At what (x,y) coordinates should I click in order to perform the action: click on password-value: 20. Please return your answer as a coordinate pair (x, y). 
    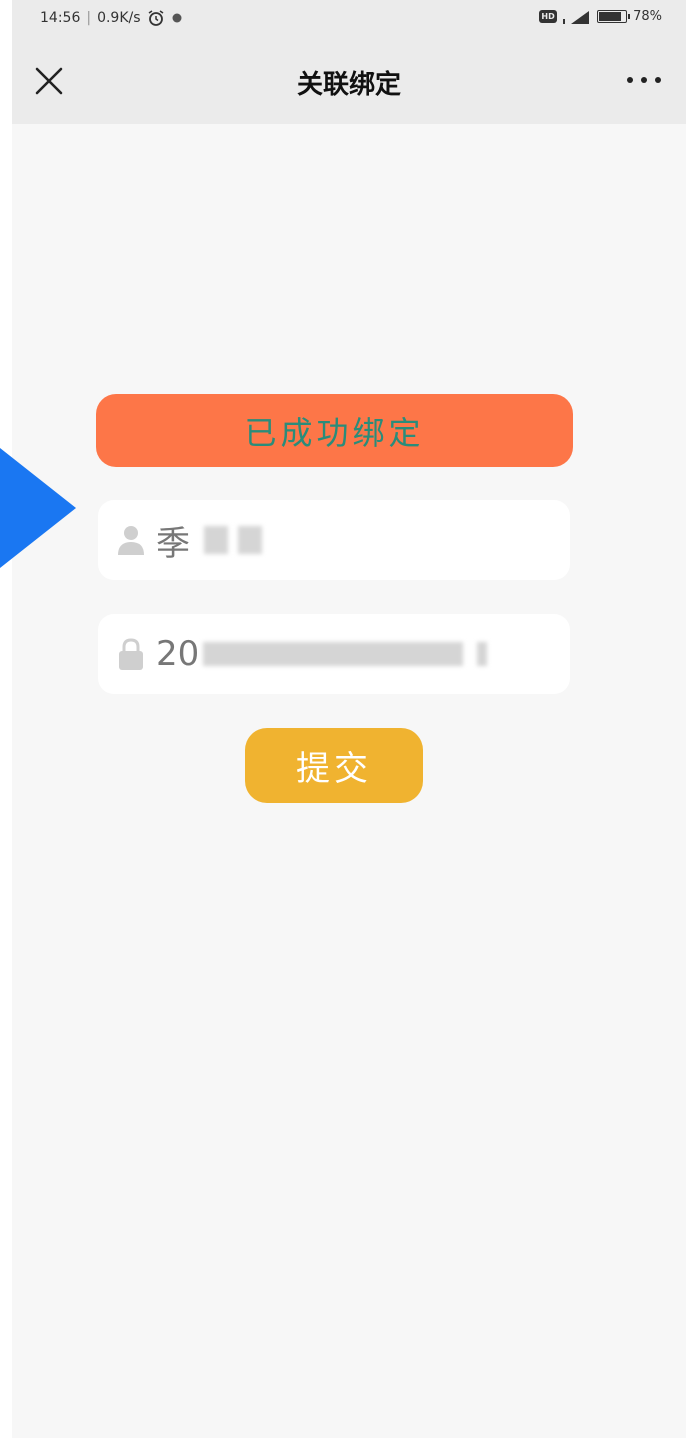
    Looking at the image, I should click on (178, 654).